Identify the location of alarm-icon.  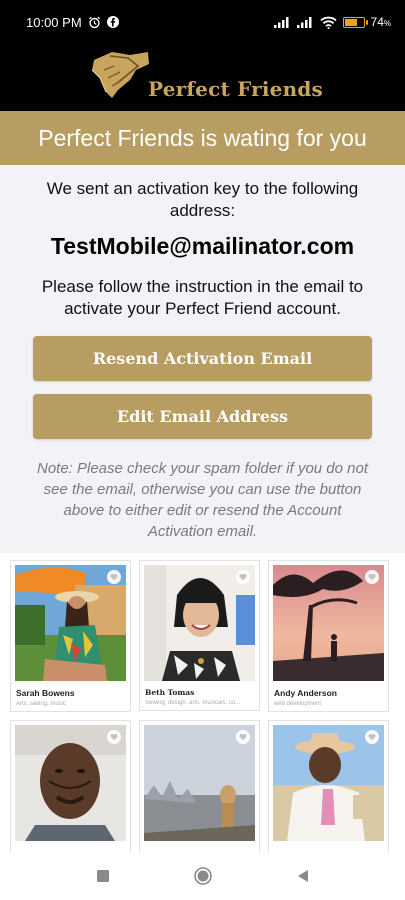
(94, 22).